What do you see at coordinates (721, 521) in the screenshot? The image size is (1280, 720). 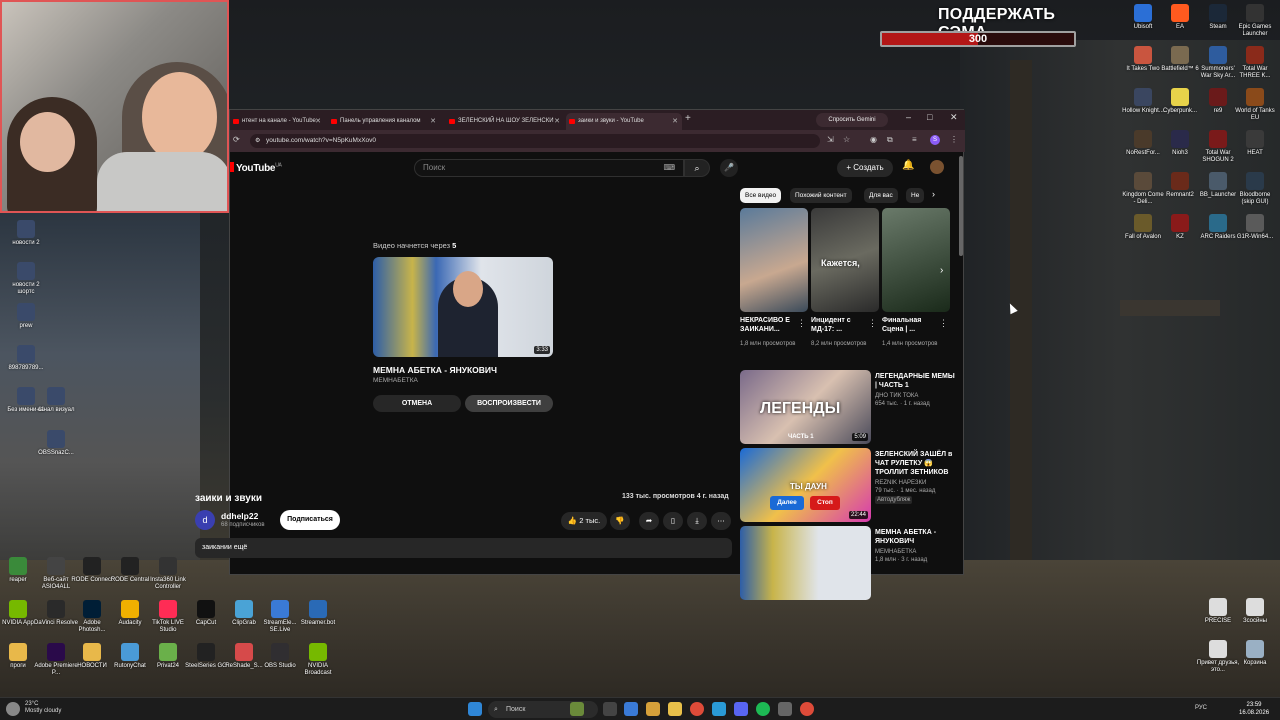 I see `more-actions-icon: ⋯` at bounding box center [721, 521].